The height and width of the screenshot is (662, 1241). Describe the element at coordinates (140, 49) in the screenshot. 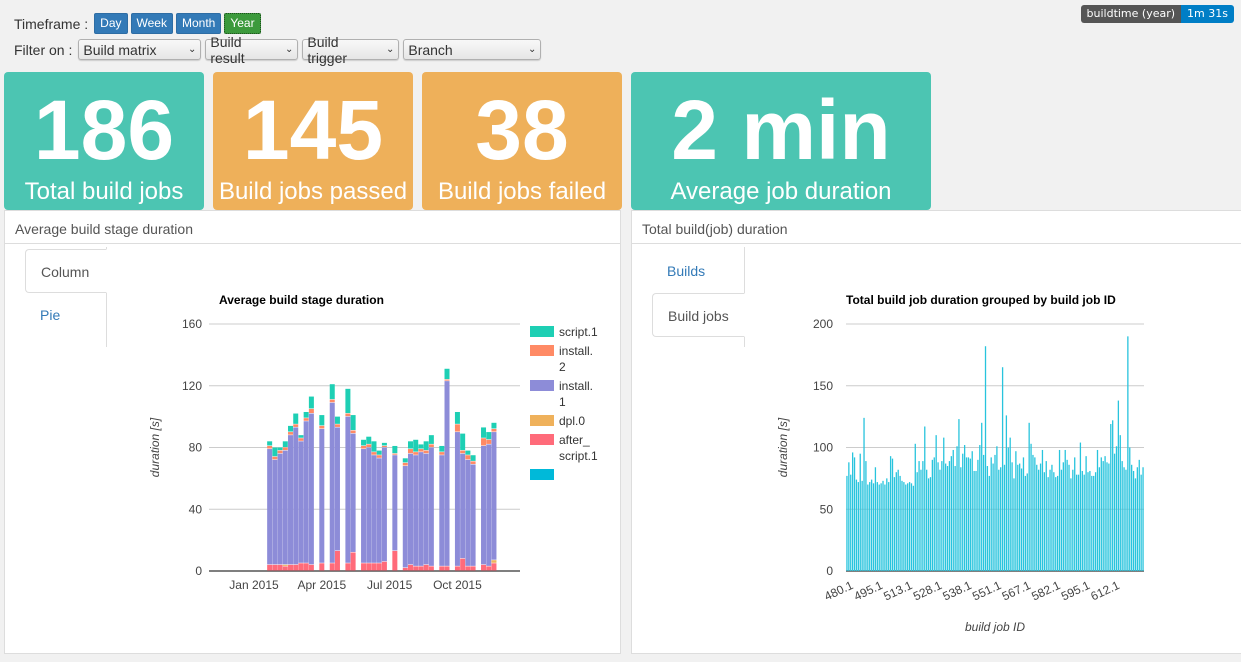

I see `build-matrix-select: Build matrix ⌄` at that location.